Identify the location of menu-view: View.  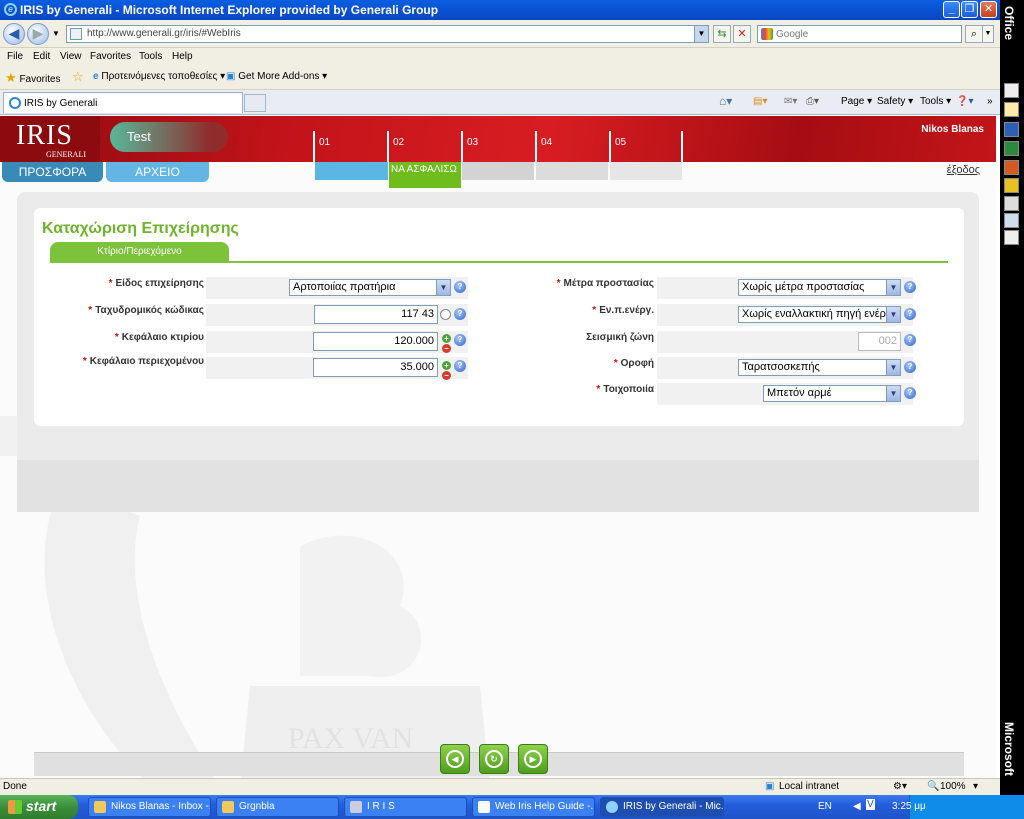
(71, 56).